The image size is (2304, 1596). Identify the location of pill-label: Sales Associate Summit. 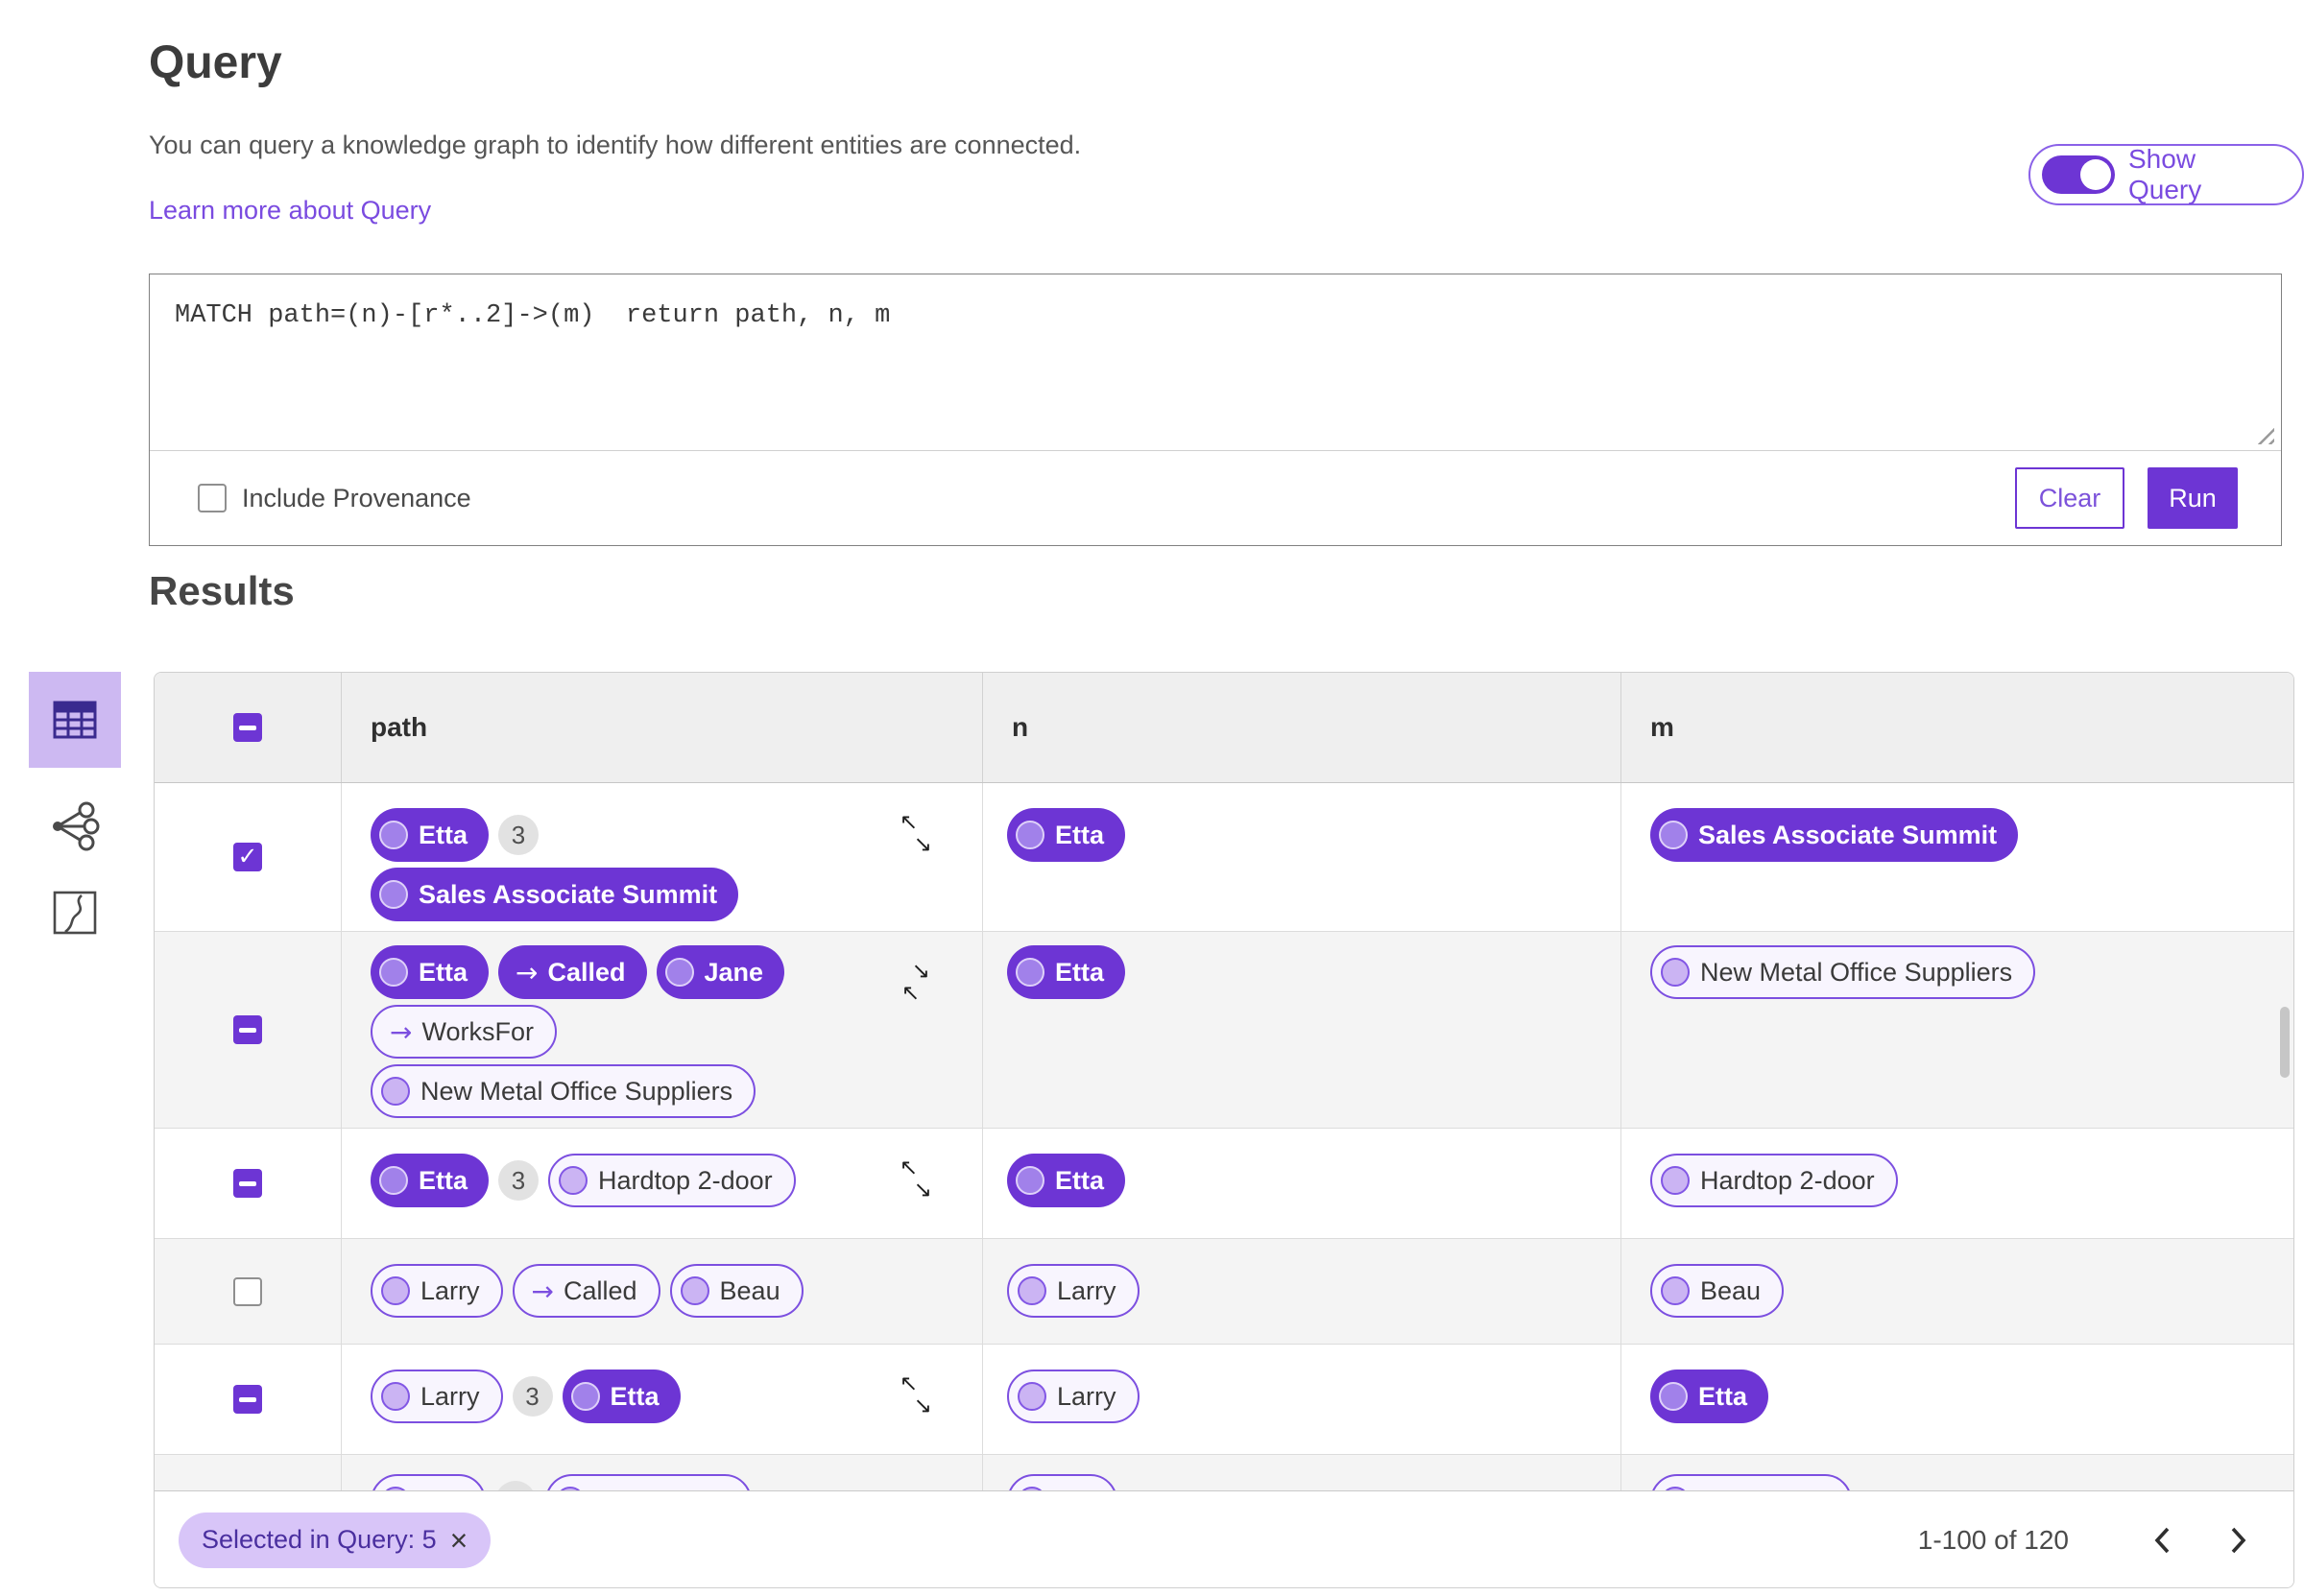
(568, 894).